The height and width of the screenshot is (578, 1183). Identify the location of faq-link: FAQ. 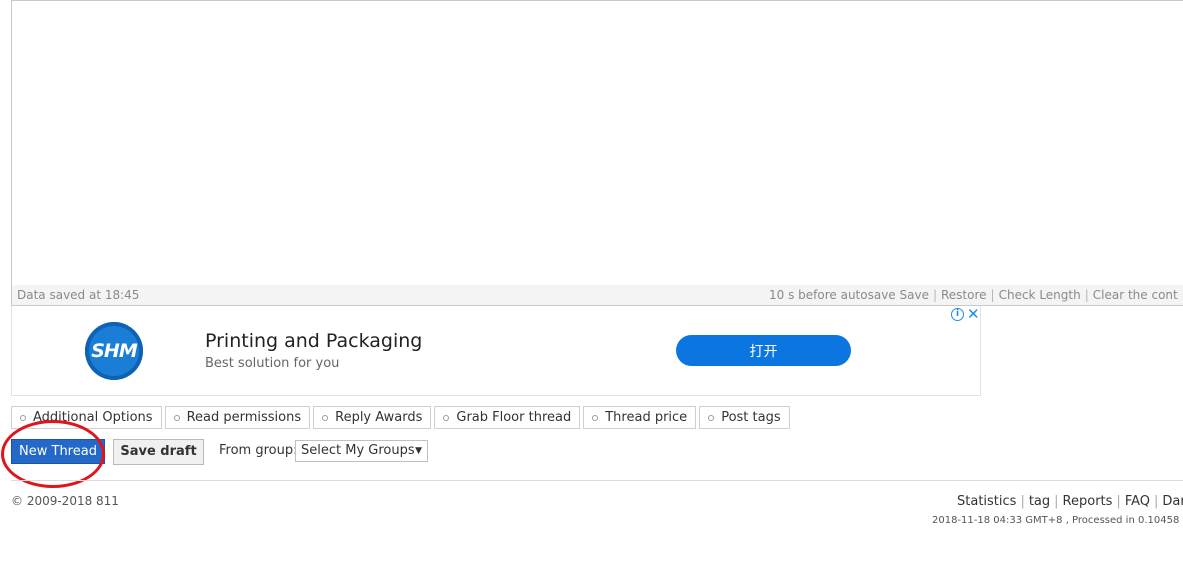
(1137, 501).